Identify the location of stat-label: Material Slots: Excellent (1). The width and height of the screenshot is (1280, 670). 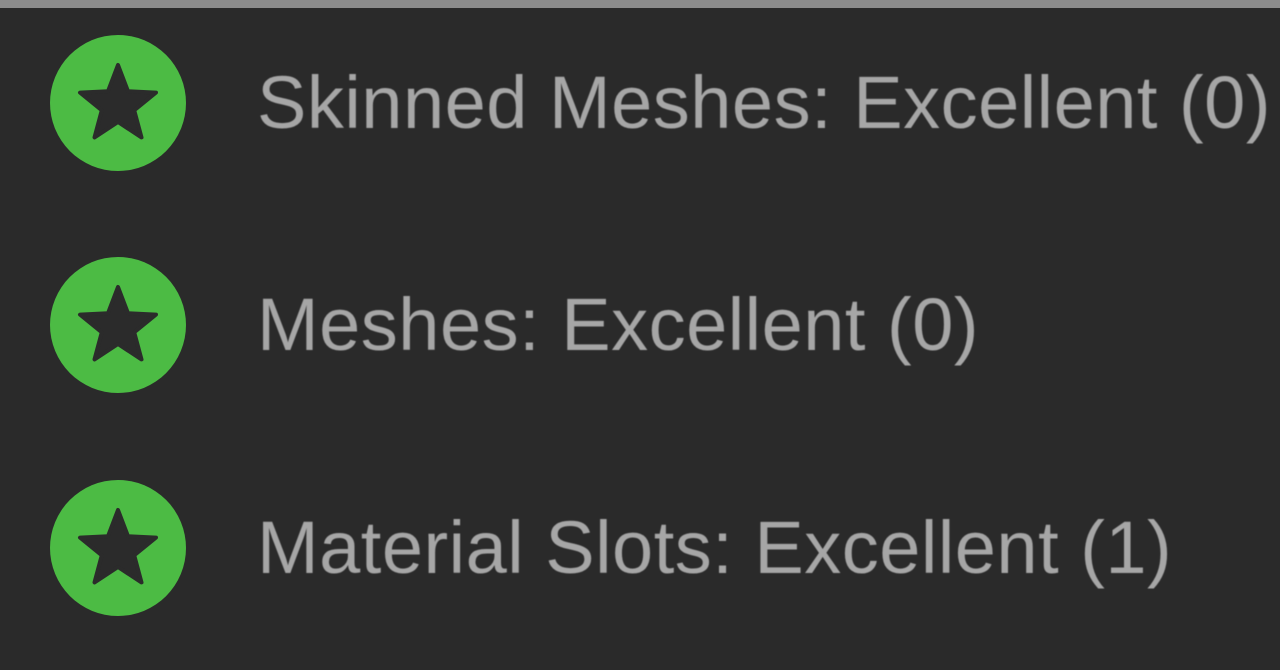
(715, 547).